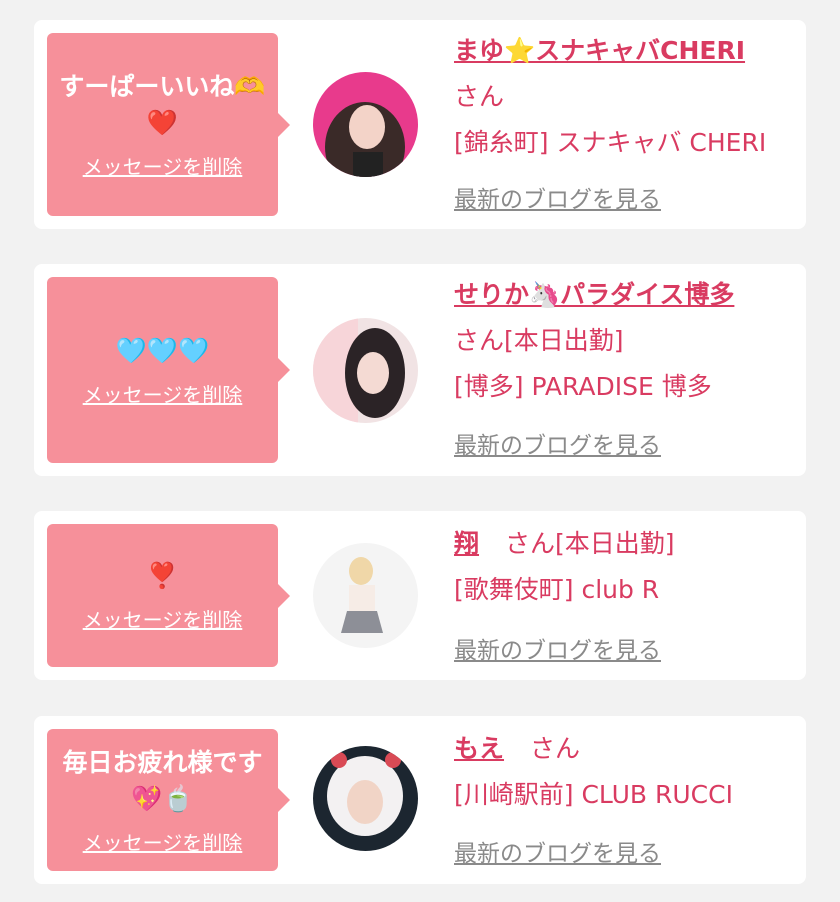 Image resolution: width=840 pixels, height=902 pixels. What do you see at coordinates (610, 142) in the screenshot?
I see `shop-label: [錦糸町] スナキャバ CHERI` at bounding box center [610, 142].